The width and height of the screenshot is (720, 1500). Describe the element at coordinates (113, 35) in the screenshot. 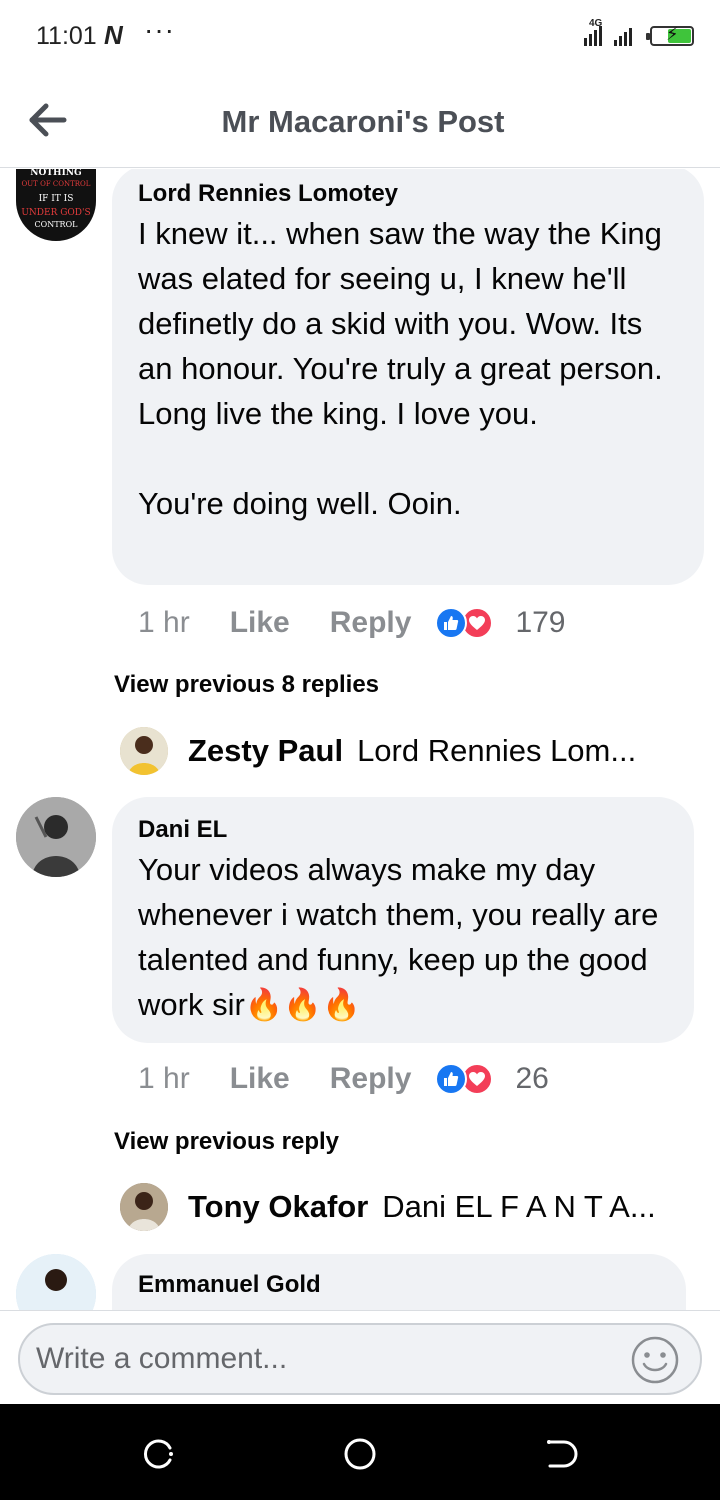

I see `notification-icon: N` at that location.